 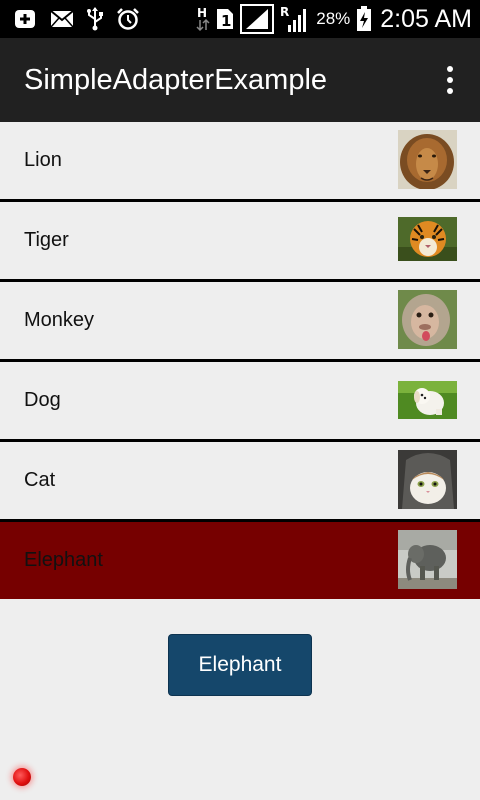 I want to click on overflow-menu-icon, so click(x=450, y=80).